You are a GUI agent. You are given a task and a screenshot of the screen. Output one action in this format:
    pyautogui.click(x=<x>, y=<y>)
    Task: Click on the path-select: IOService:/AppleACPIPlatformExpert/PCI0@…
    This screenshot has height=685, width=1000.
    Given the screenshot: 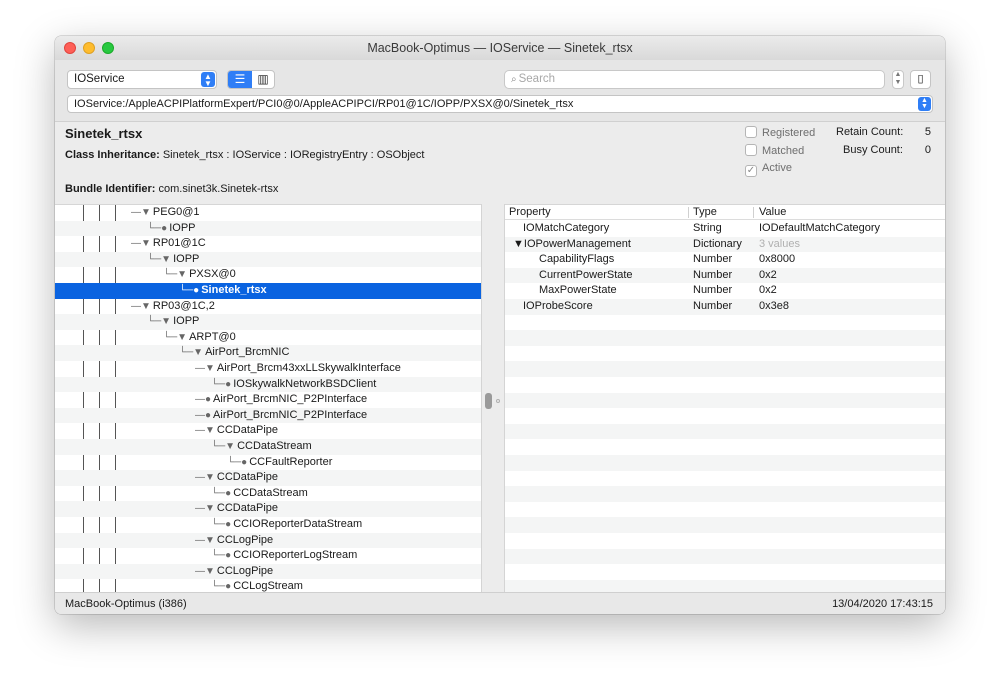 What is the action you would take?
    pyautogui.click(x=500, y=104)
    